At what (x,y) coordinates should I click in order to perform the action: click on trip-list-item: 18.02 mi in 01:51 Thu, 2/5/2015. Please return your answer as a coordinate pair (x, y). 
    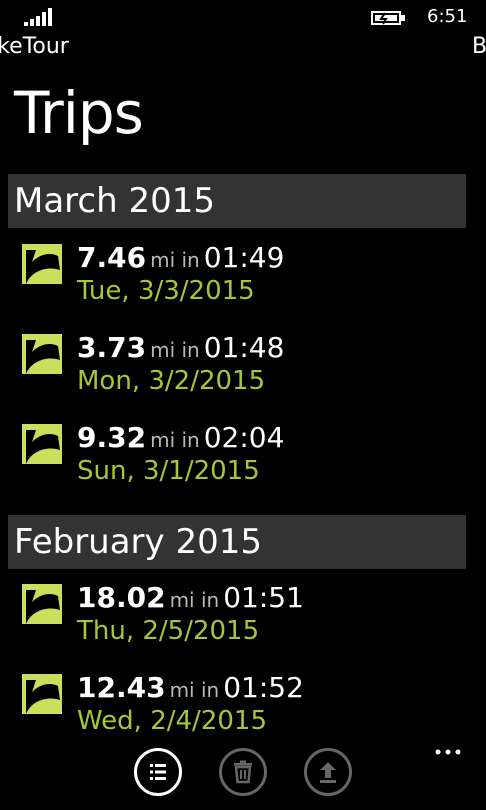
    Looking at the image, I should click on (243, 620).